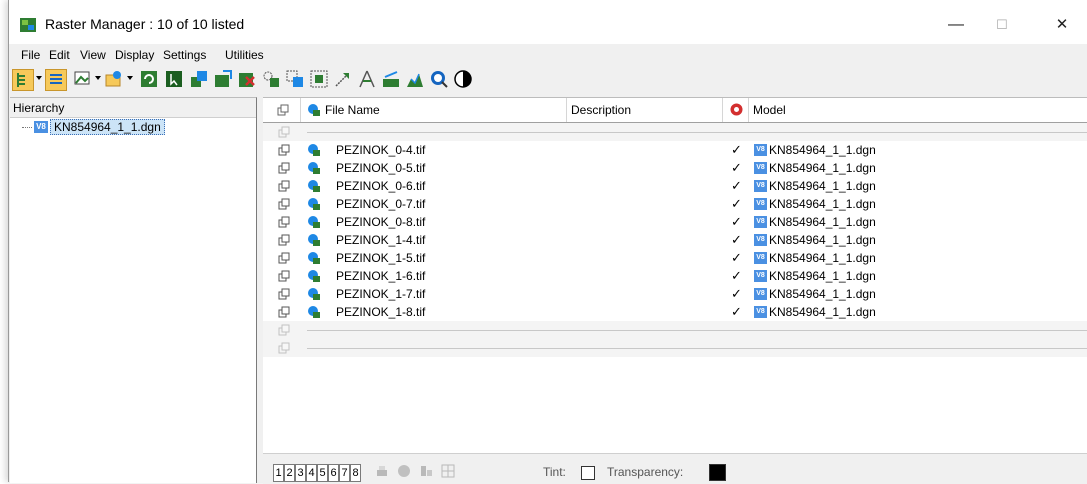 The image size is (1087, 484). I want to click on print-icon, so click(382, 471).